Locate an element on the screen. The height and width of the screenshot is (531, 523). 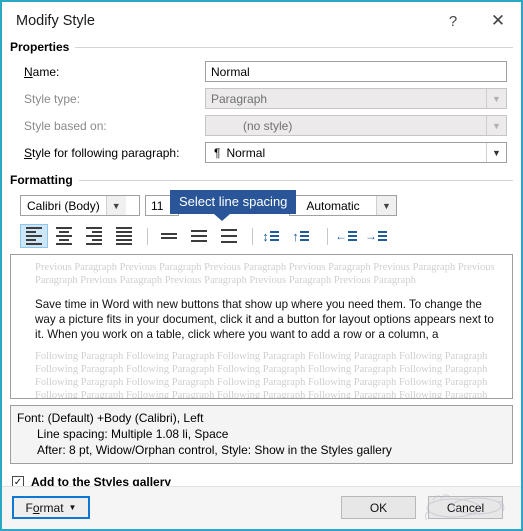
style-following-value: Normal is located at coordinates (246, 152).